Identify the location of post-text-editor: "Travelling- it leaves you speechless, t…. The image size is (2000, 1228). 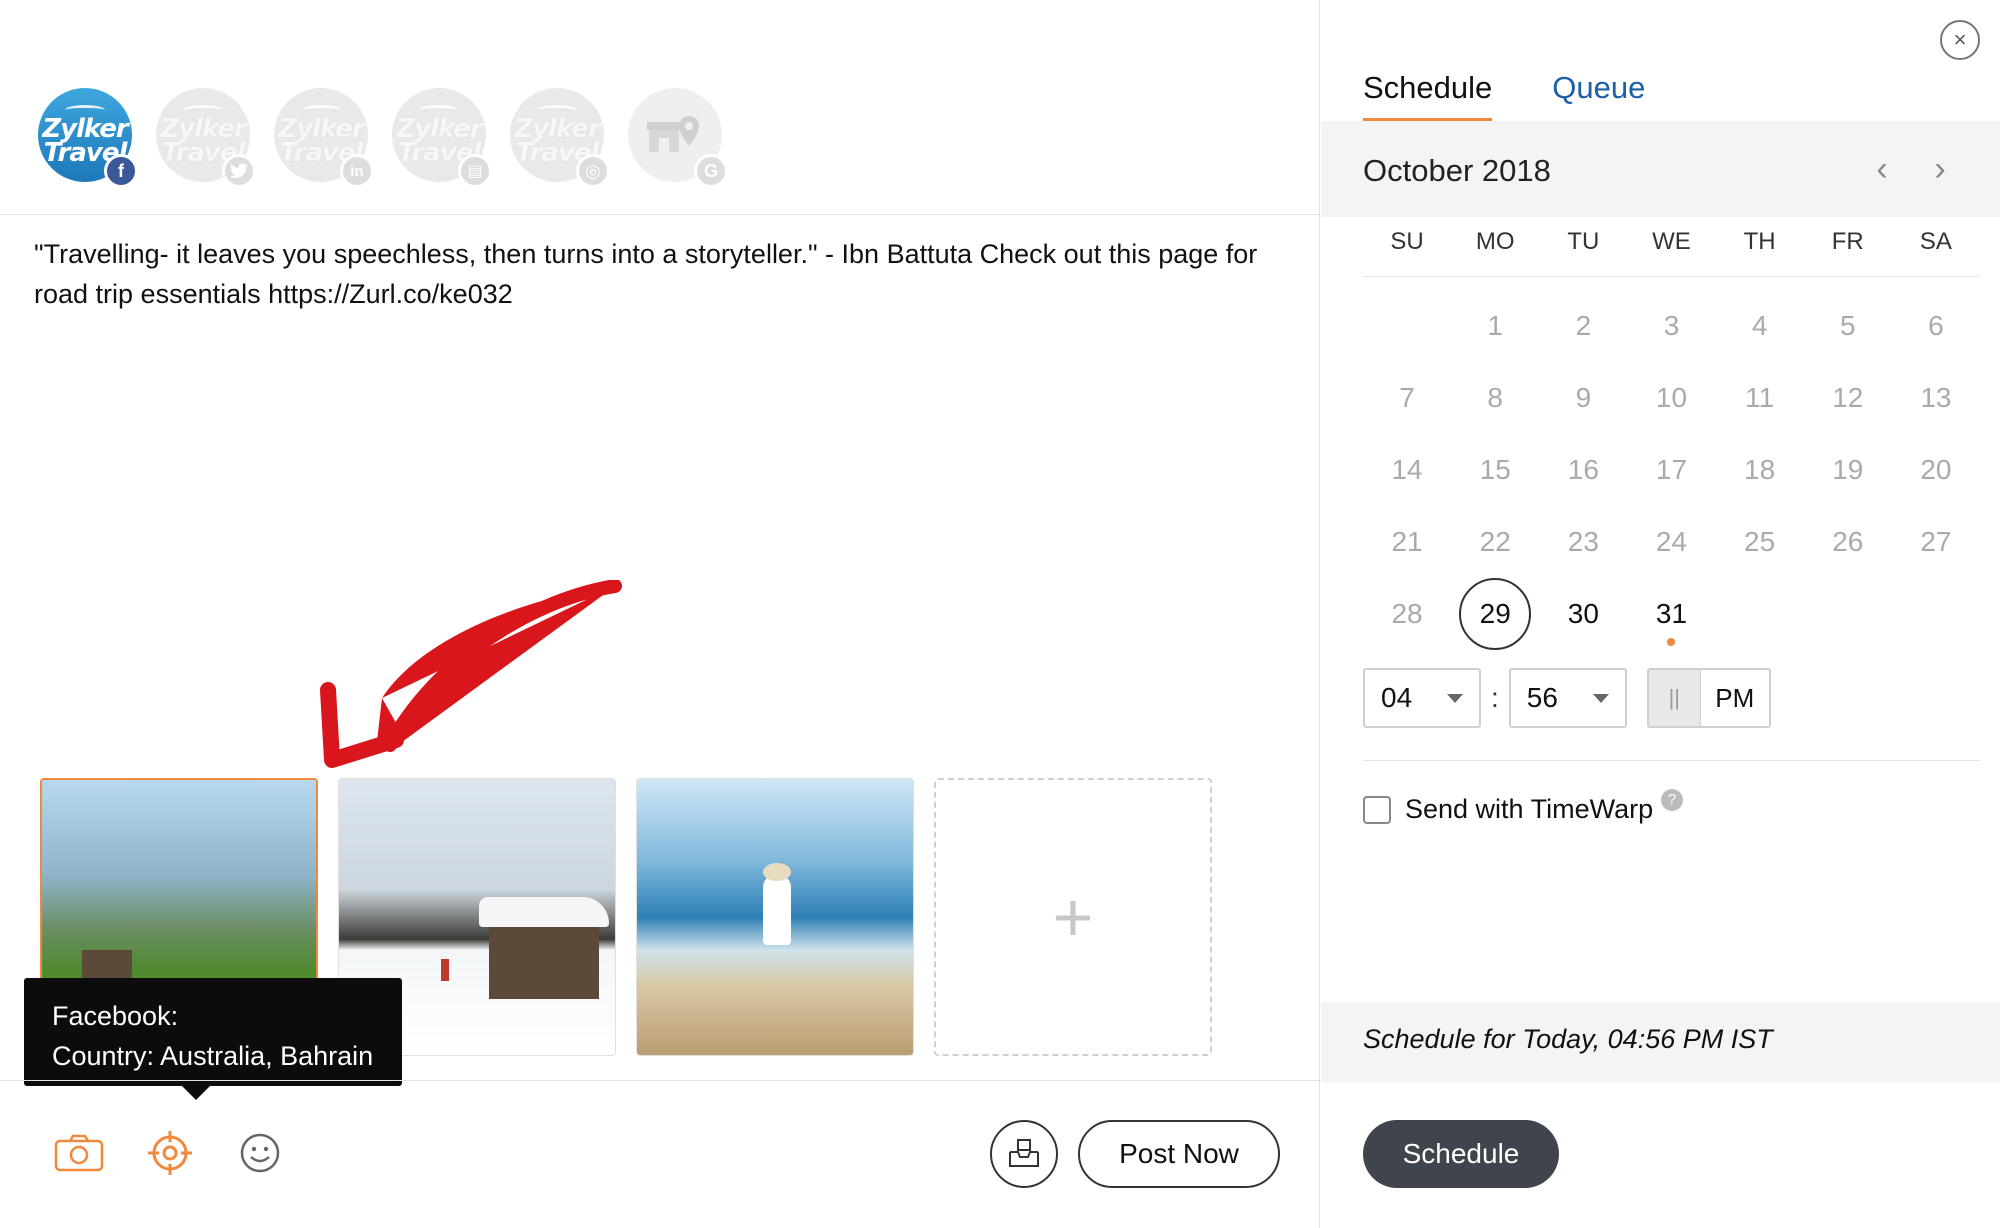
(664, 274).